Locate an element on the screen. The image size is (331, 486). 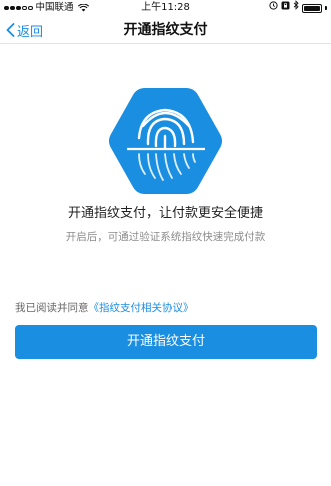
agreement-link: 《指纹支付相关协议》 is located at coordinates (141, 308).